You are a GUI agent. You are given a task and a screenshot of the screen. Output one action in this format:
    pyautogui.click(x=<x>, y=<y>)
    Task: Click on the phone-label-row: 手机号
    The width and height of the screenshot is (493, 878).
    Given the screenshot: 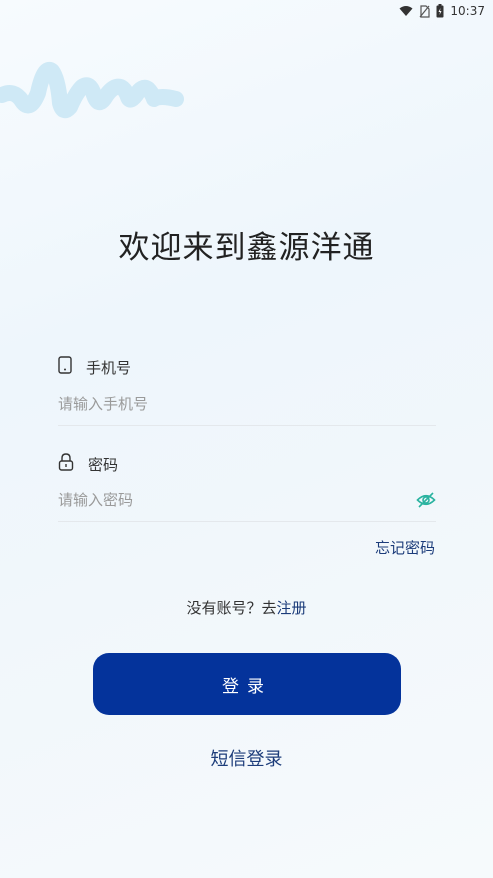 What is the action you would take?
    pyautogui.click(x=94, y=367)
    